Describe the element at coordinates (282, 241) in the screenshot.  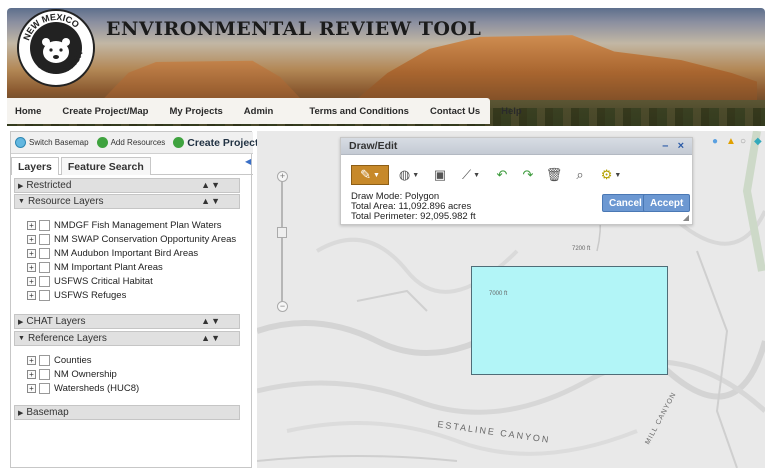
I see `zoom-slider-track` at that location.